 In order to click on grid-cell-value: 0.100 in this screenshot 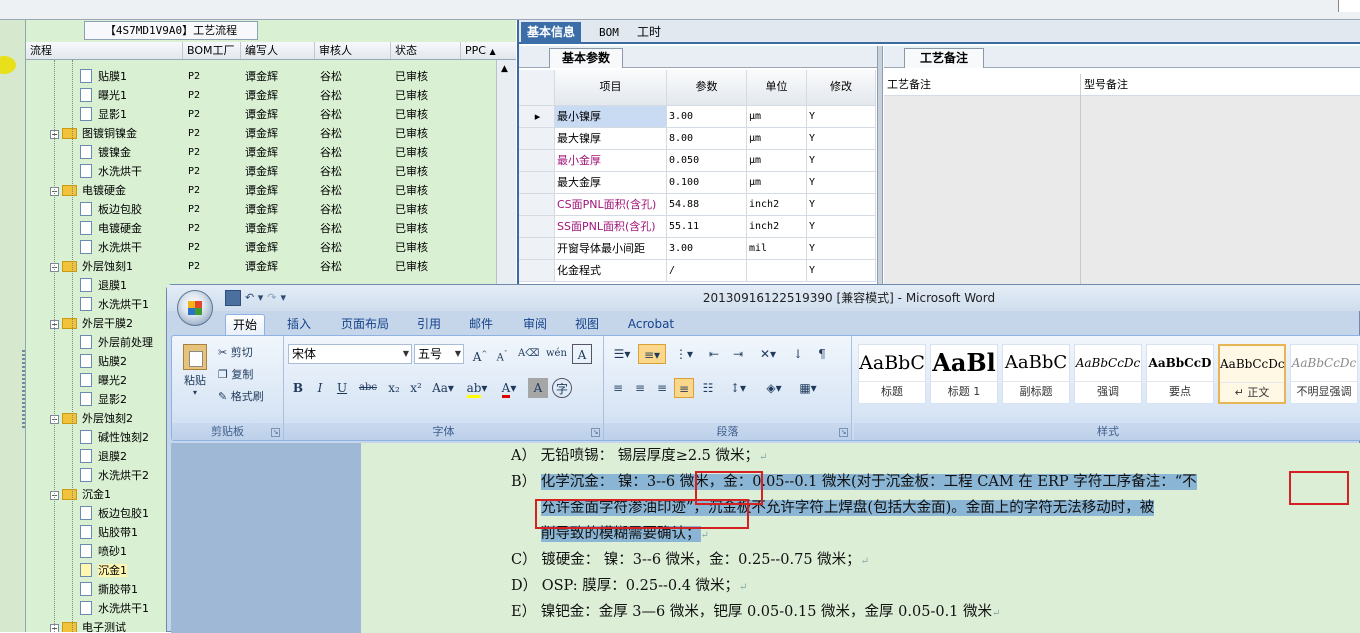, I will do `click(707, 182)`.